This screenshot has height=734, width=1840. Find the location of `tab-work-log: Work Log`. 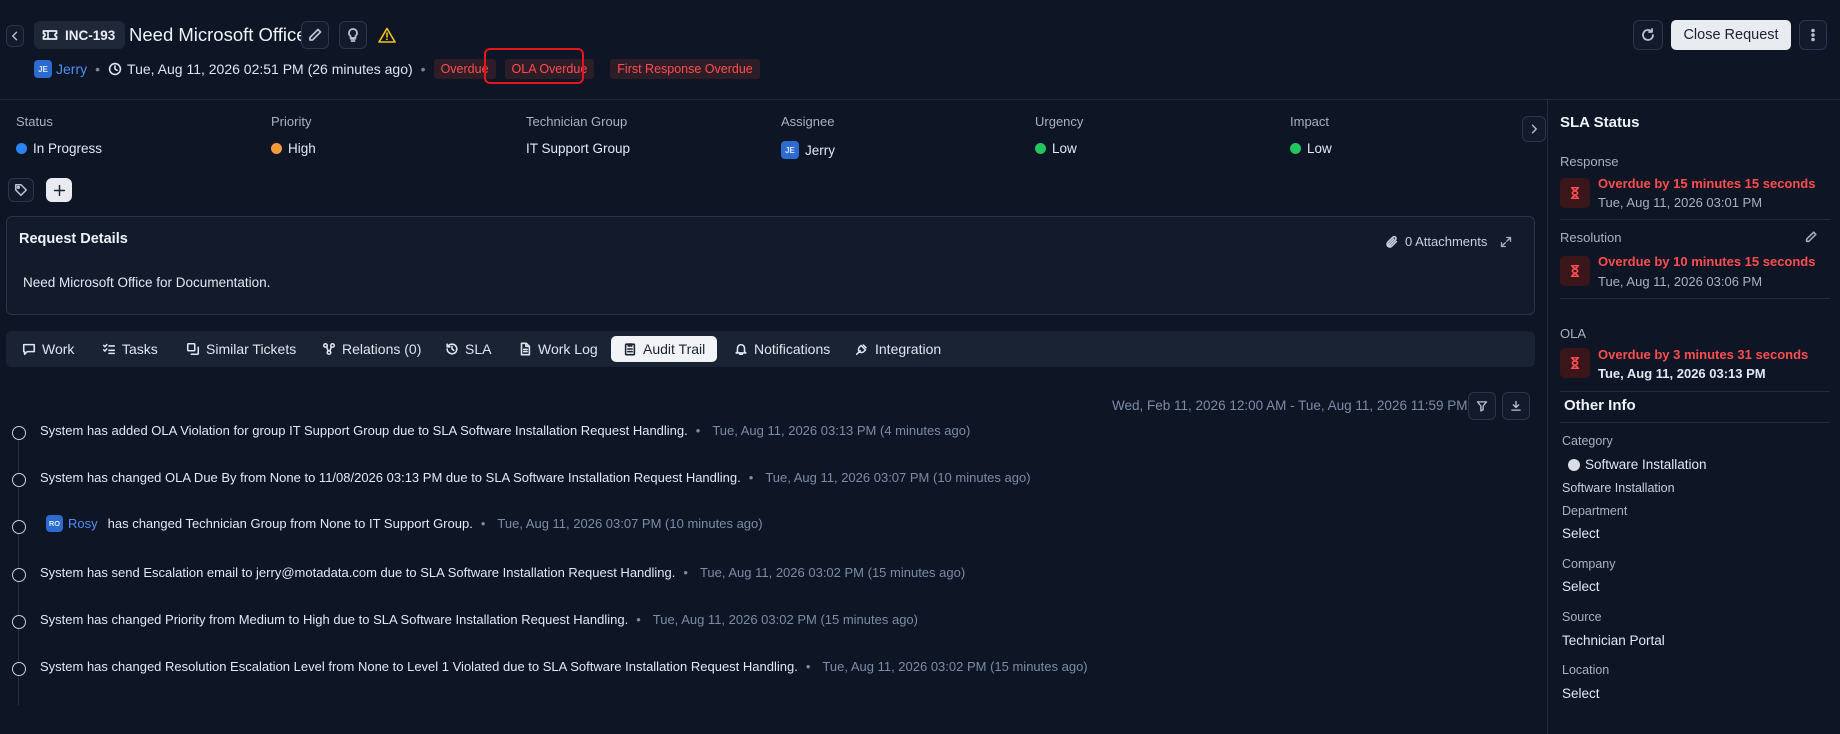

tab-work-log: Work Log is located at coordinates (558, 349).